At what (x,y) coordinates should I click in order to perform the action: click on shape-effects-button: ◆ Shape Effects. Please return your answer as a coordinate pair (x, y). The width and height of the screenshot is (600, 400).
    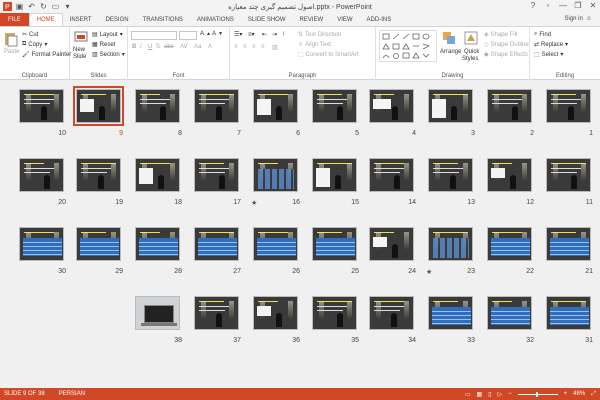
    Looking at the image, I should click on (506, 55).